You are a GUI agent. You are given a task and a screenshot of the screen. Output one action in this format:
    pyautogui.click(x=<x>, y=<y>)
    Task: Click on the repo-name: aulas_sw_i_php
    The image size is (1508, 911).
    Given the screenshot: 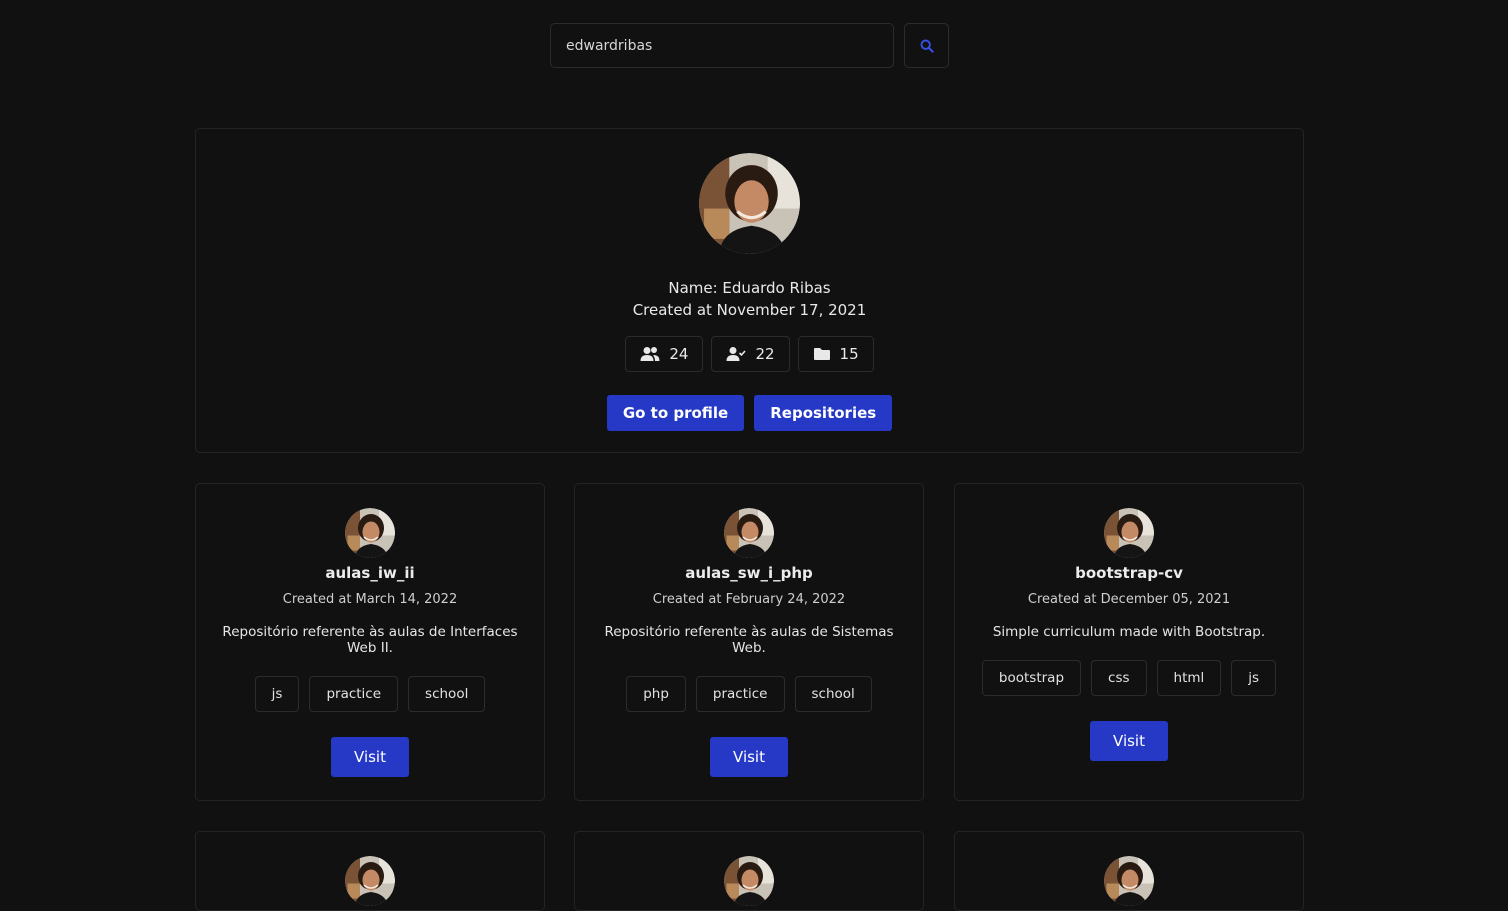 What is the action you would take?
    pyautogui.click(x=749, y=573)
    